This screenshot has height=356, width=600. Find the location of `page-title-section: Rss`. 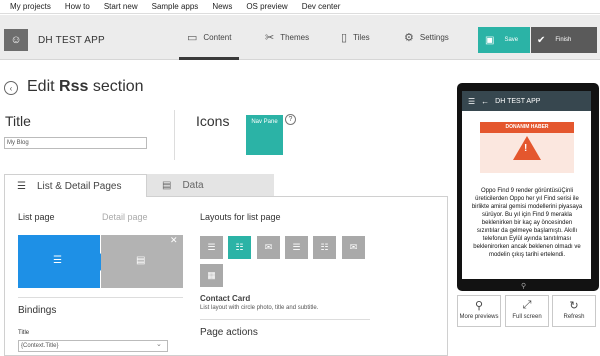

page-title-section: Rss is located at coordinates (74, 86).